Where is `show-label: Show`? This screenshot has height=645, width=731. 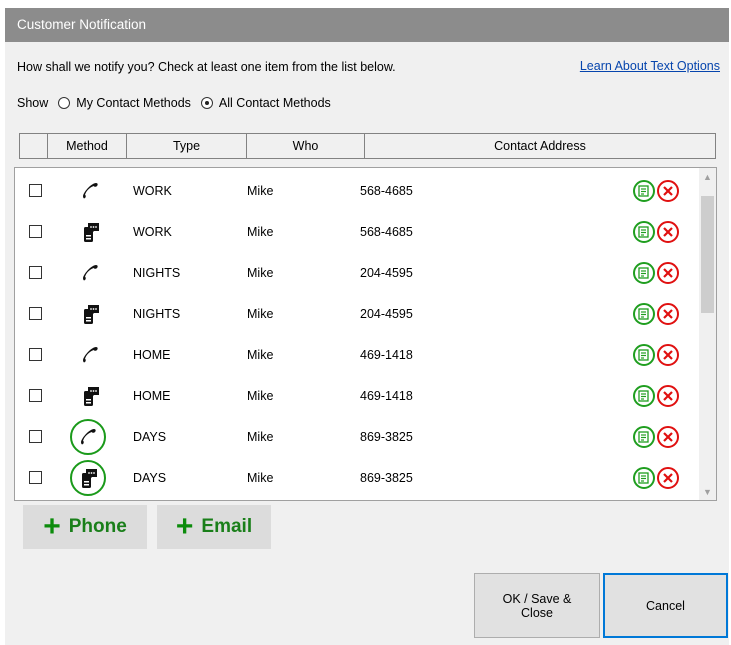
show-label: Show is located at coordinates (33, 103).